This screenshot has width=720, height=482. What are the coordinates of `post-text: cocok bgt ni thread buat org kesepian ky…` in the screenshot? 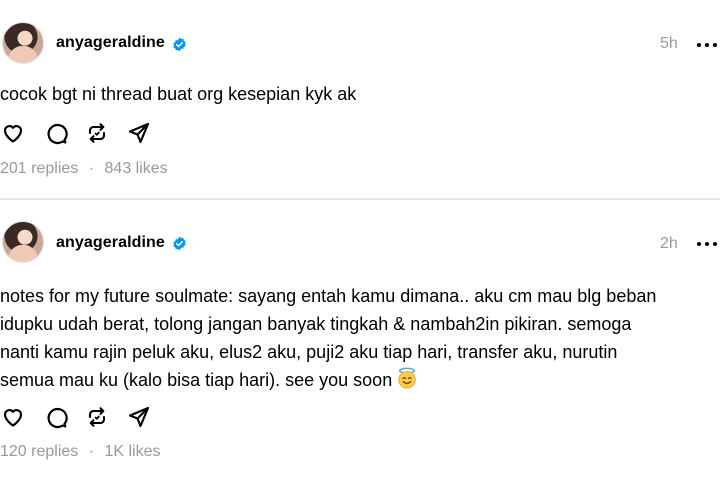 It's located at (178, 94).